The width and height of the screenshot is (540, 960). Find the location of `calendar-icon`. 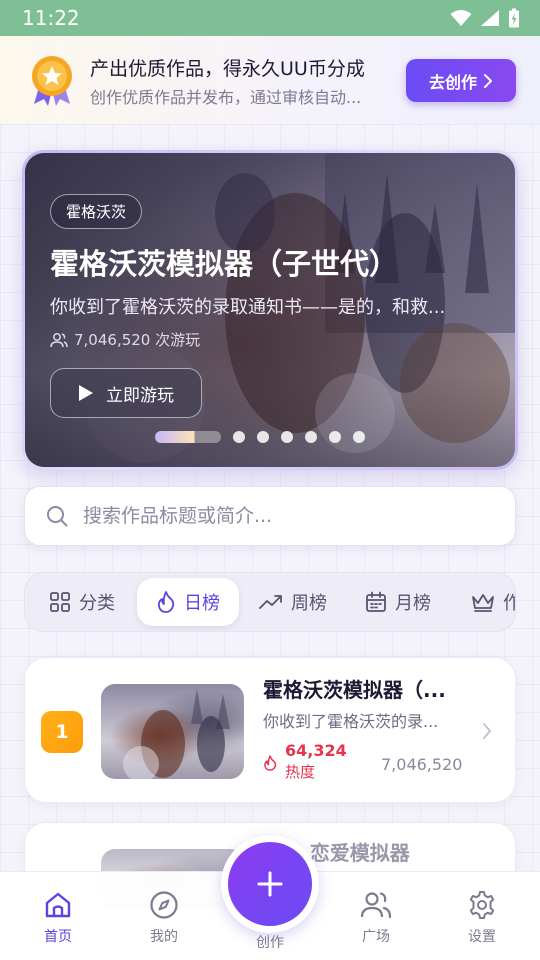

calendar-icon is located at coordinates (376, 601).